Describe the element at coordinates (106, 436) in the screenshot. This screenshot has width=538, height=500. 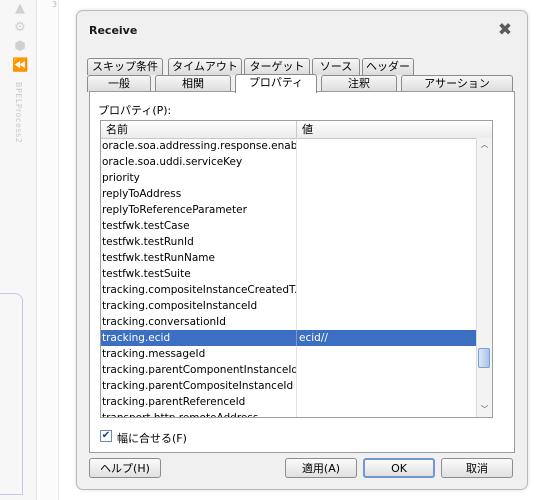
I see `fit-width-checkbox: ✔` at that location.